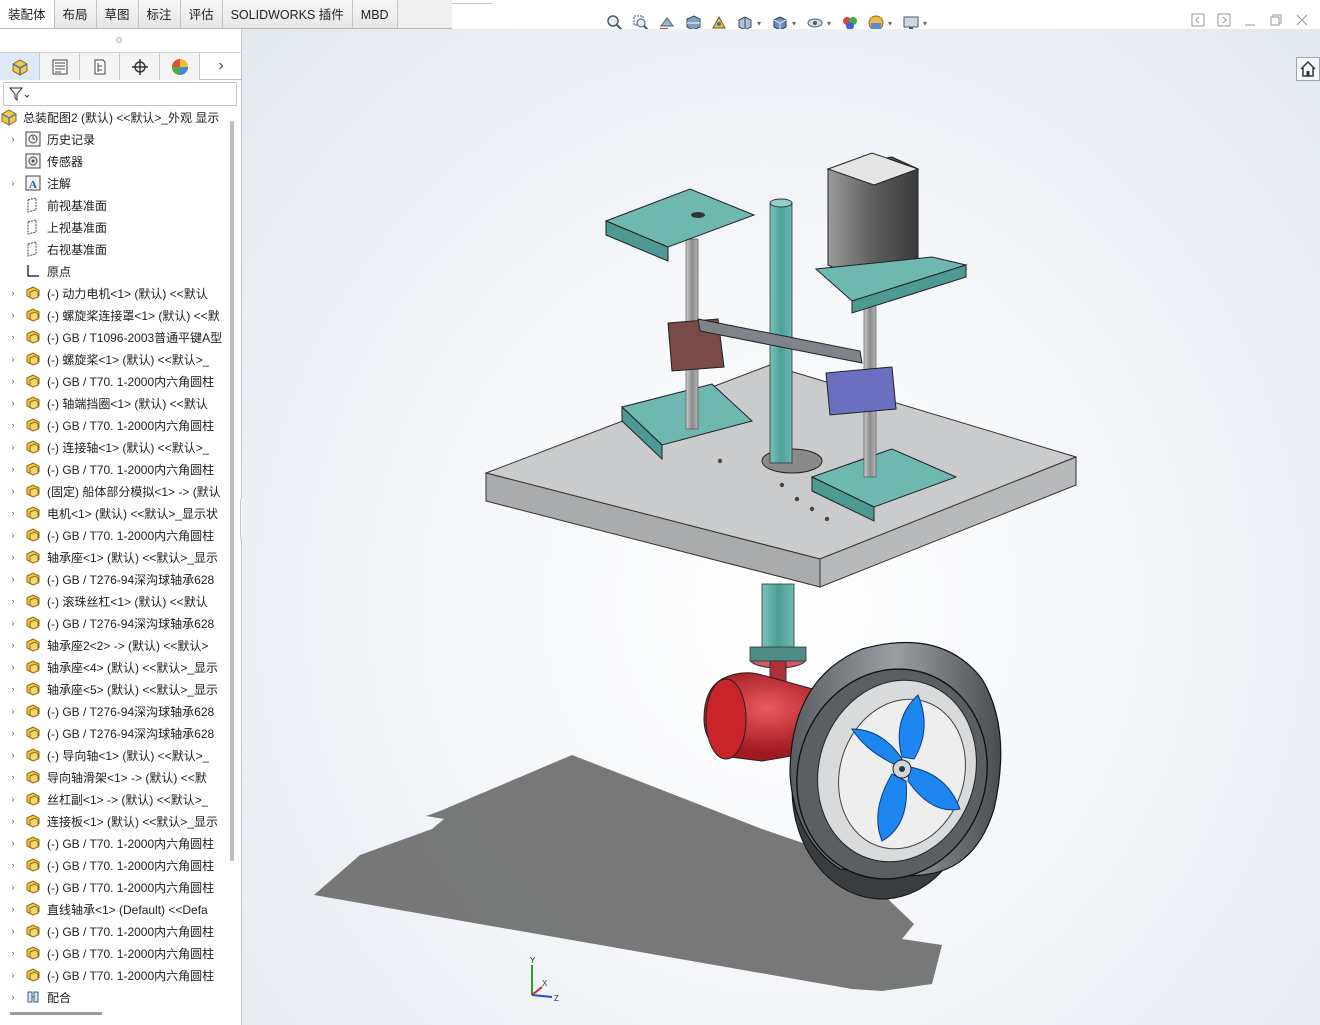 This screenshot has width=1320, height=1025. What do you see at coordinates (232, 491) in the screenshot?
I see `tree-vertical-scrollbar` at bounding box center [232, 491].